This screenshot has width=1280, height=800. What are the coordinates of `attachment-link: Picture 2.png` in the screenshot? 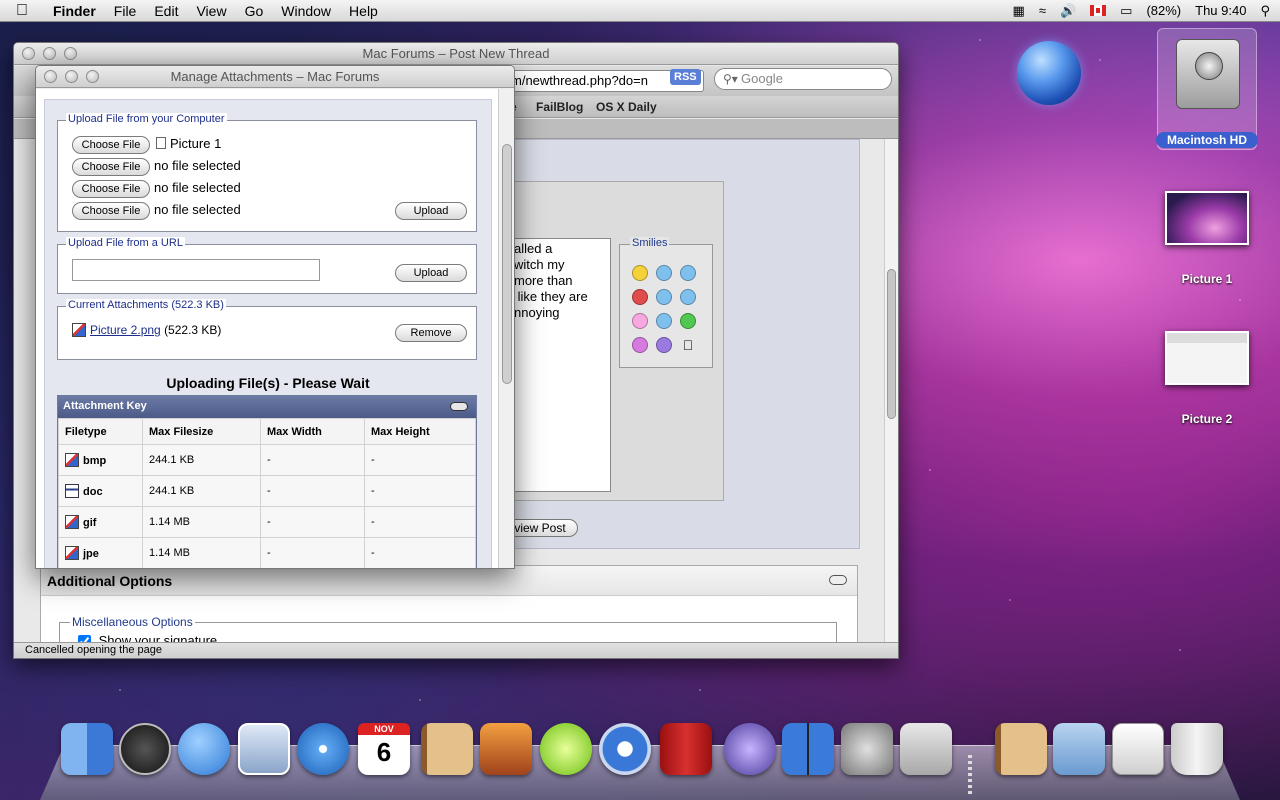 It's located at (125, 330).